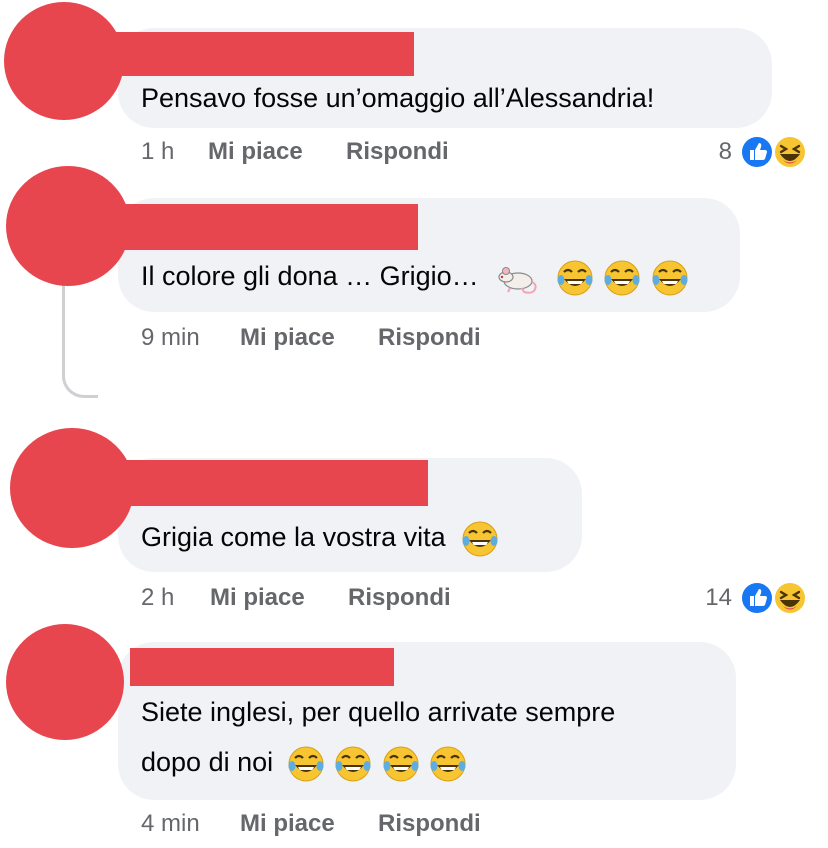 This screenshot has width=828, height=848. What do you see at coordinates (207, 762) in the screenshot?
I see `comment-text-content: dopo di noi` at bounding box center [207, 762].